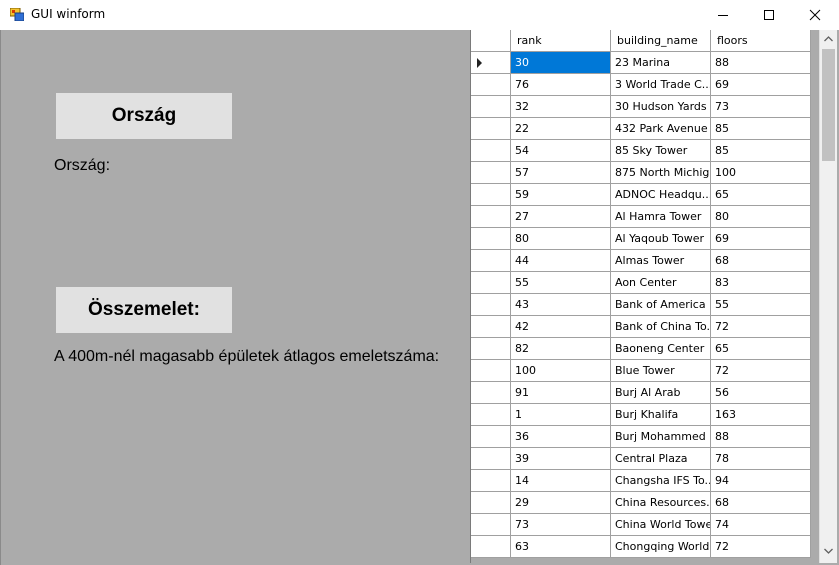  What do you see at coordinates (561, 129) in the screenshot?
I see `cell-rank: 22` at bounding box center [561, 129].